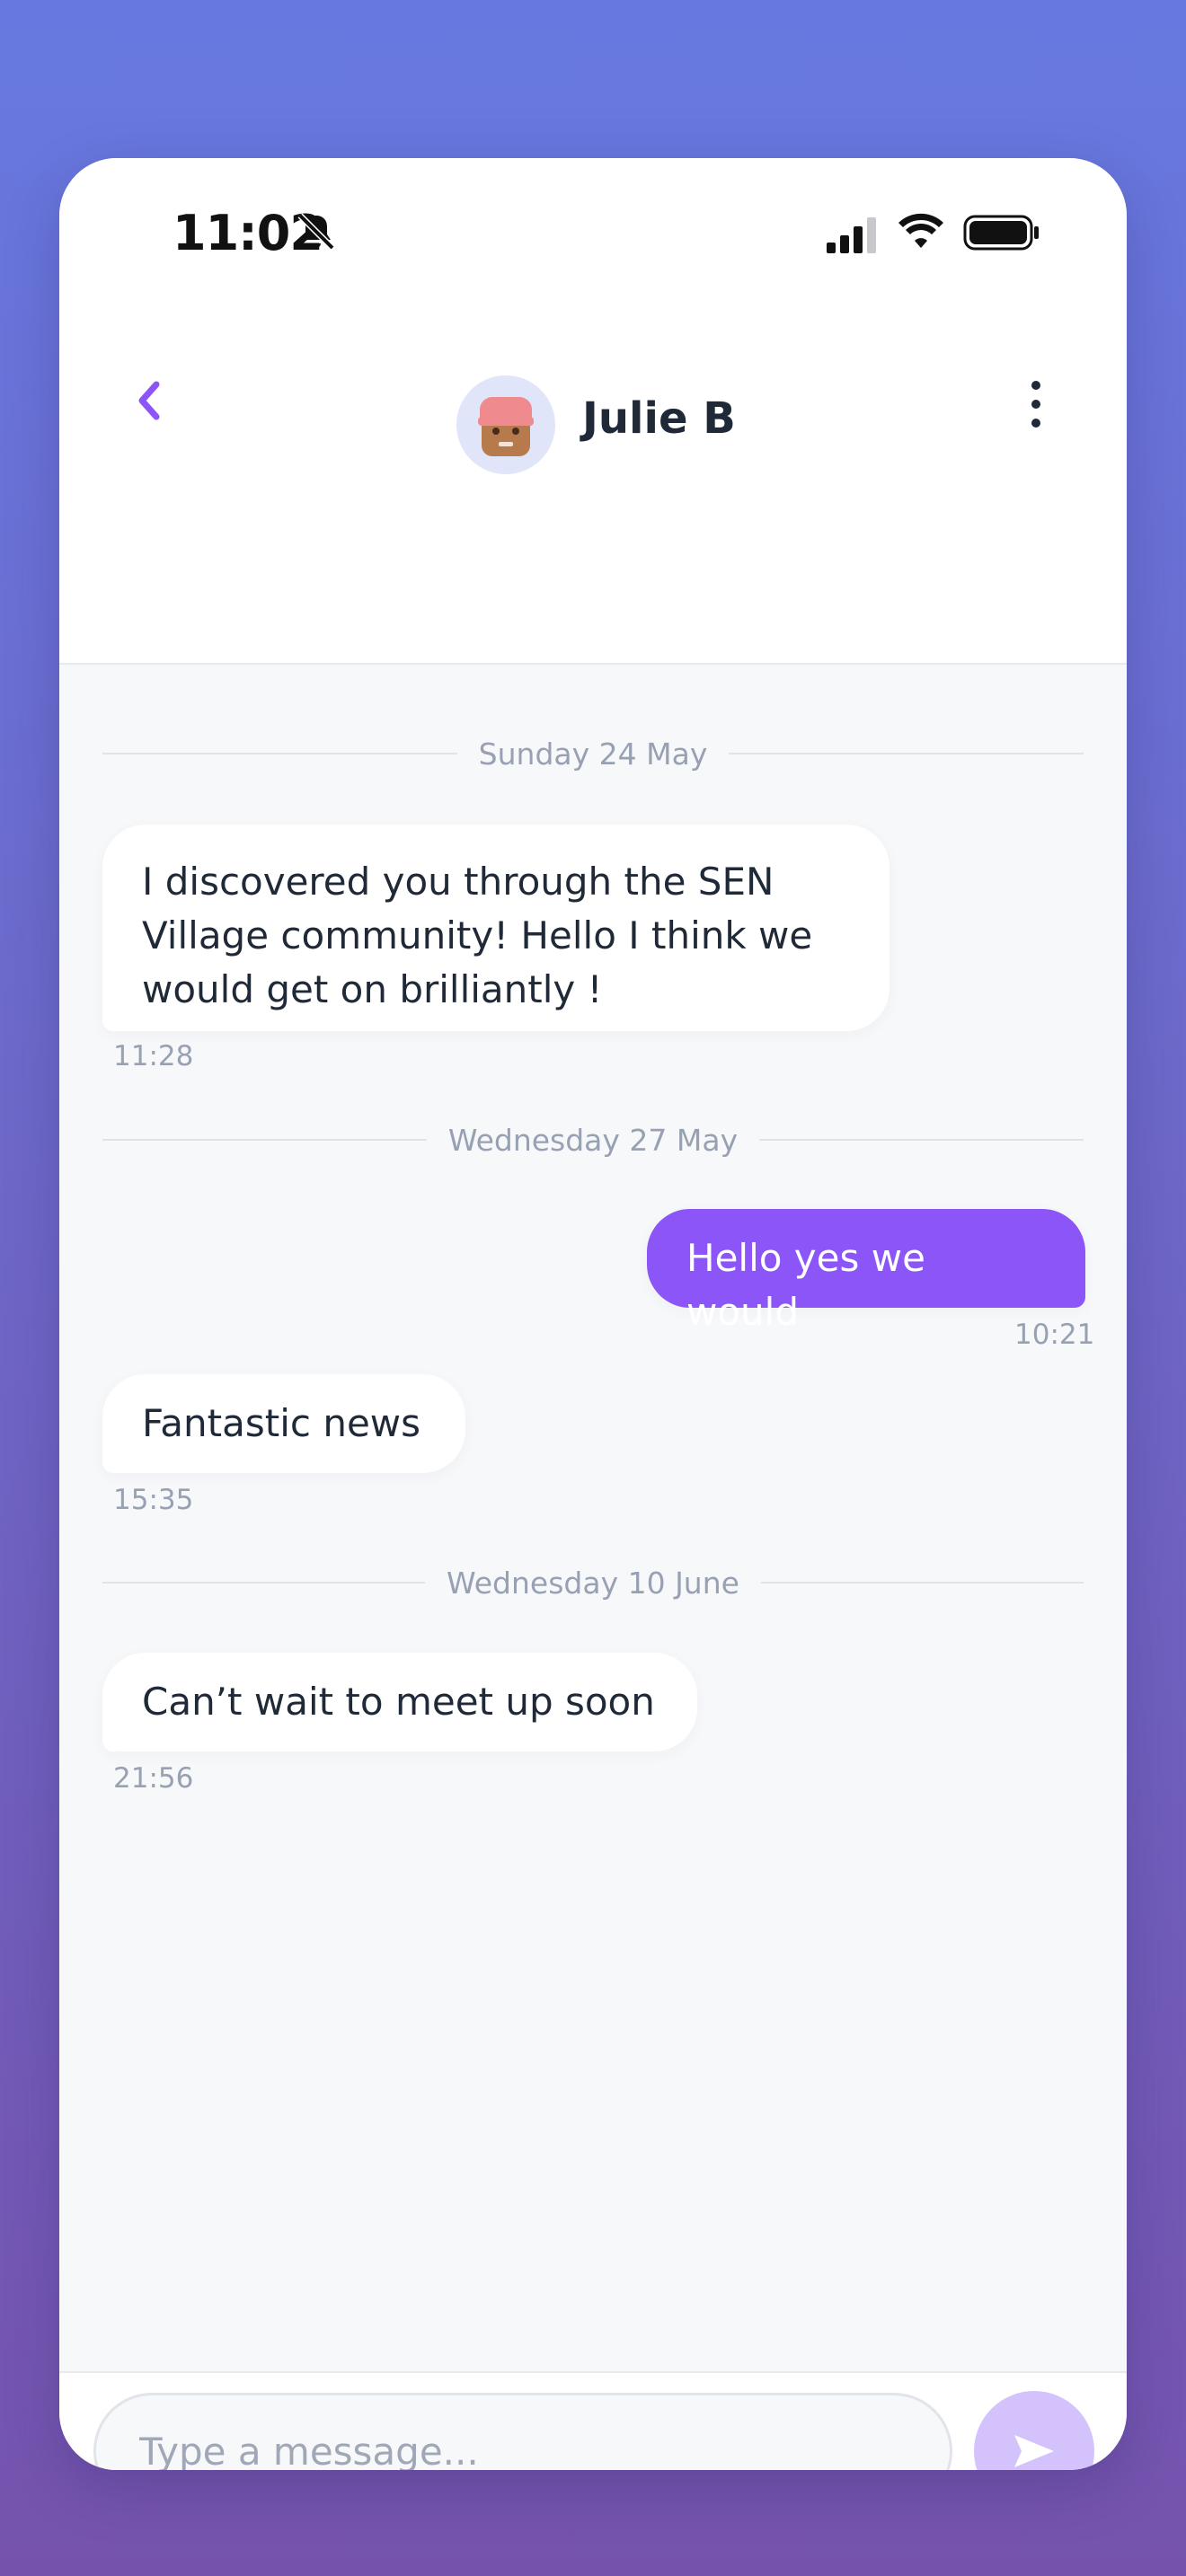  I want to click on date-divider: Wednesday 10 June, so click(593, 1583).